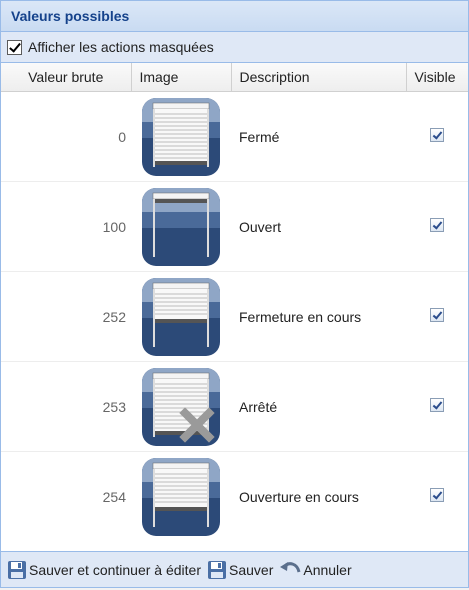  Describe the element at coordinates (234, 47) in the screenshot. I see `show-hidden-actions-row: Afficher les actions masquées` at that location.